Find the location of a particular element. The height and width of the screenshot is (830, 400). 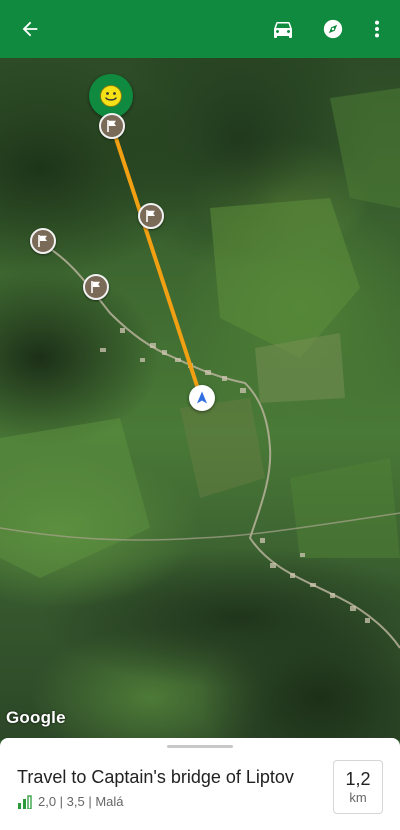

user-marker is located at coordinates (111, 96).